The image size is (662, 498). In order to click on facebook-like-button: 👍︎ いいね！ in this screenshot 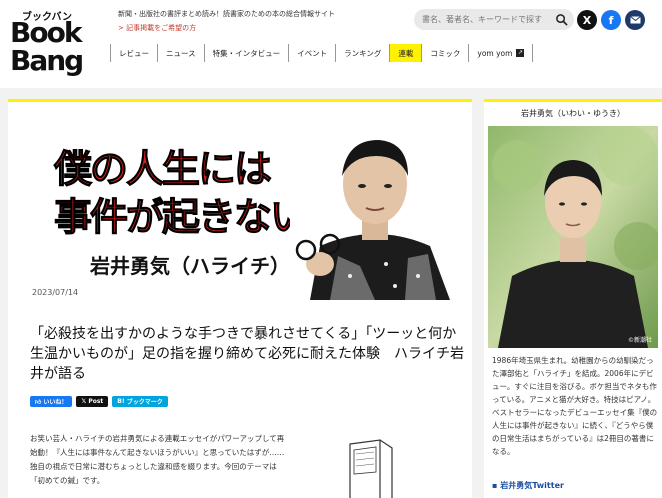, I will do `click(51, 401)`.